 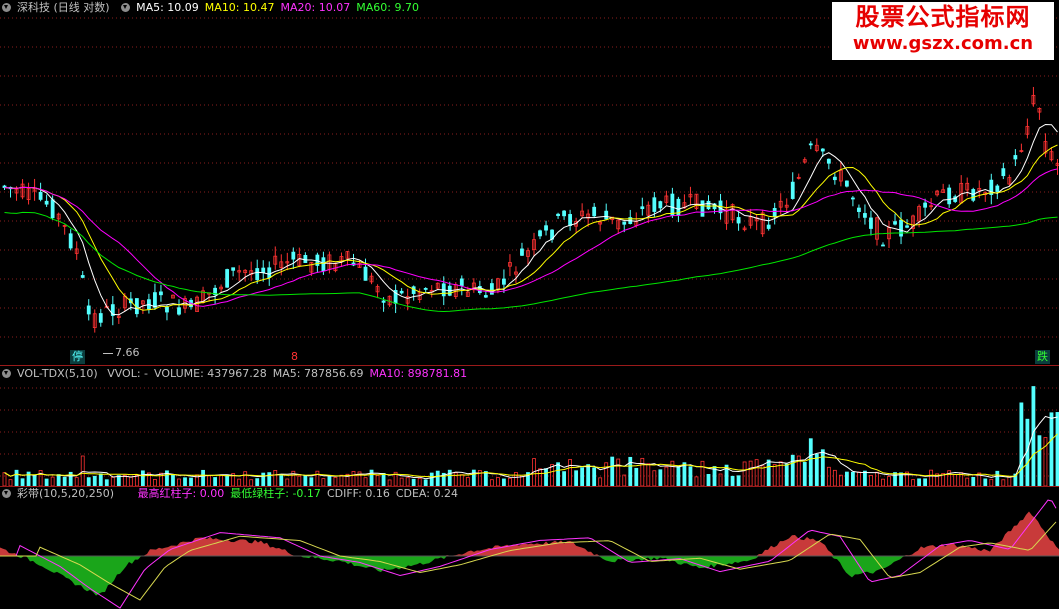 What do you see at coordinates (66, 493) in the screenshot?
I see `band-title: 彩带(10,5,20,250)` at bounding box center [66, 493].